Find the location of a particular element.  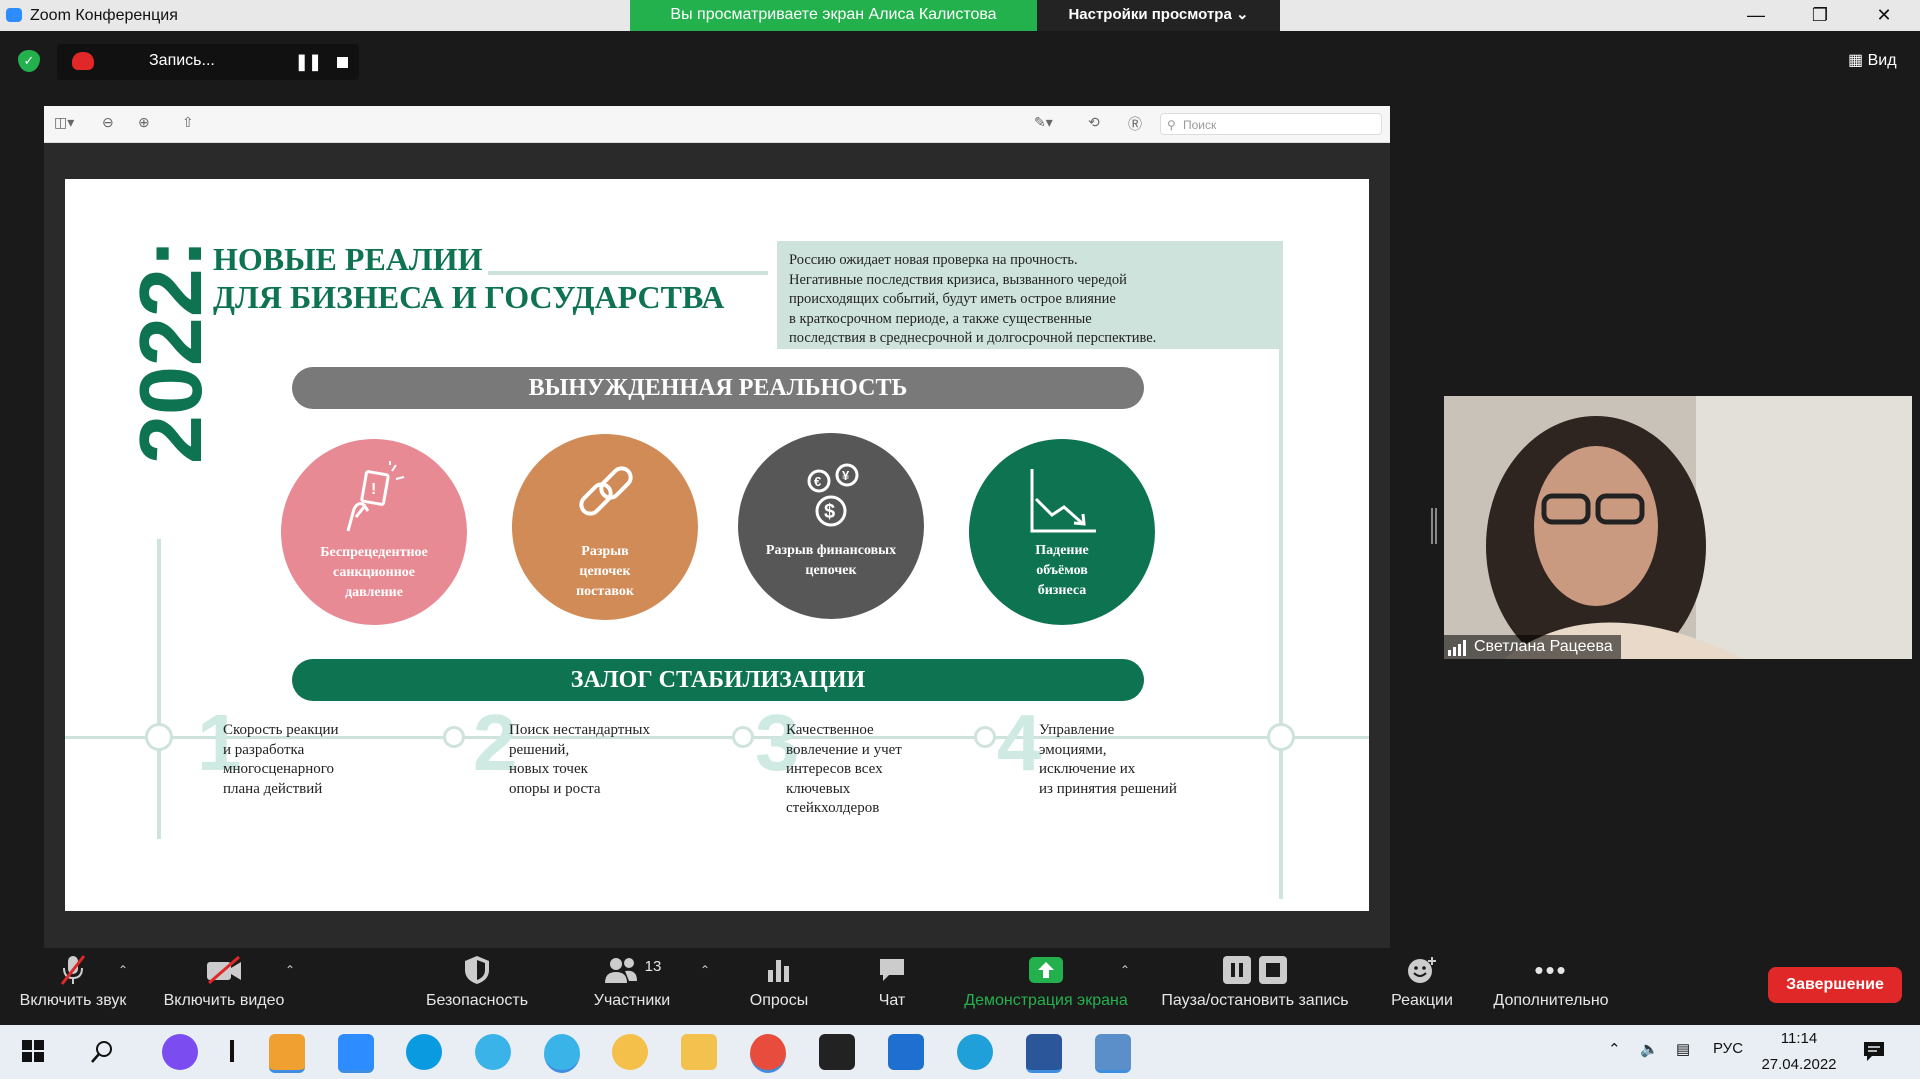

chrome-app-icon is located at coordinates (768, 1053).